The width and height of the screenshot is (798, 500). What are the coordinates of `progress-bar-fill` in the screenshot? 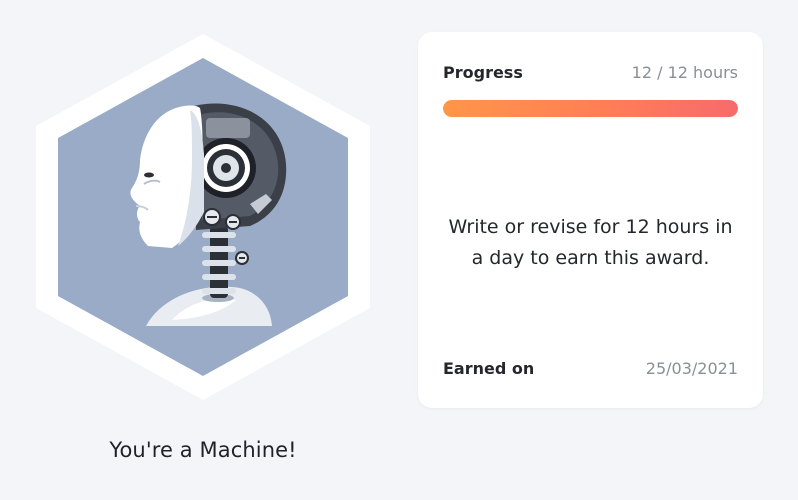 It's located at (590, 108).